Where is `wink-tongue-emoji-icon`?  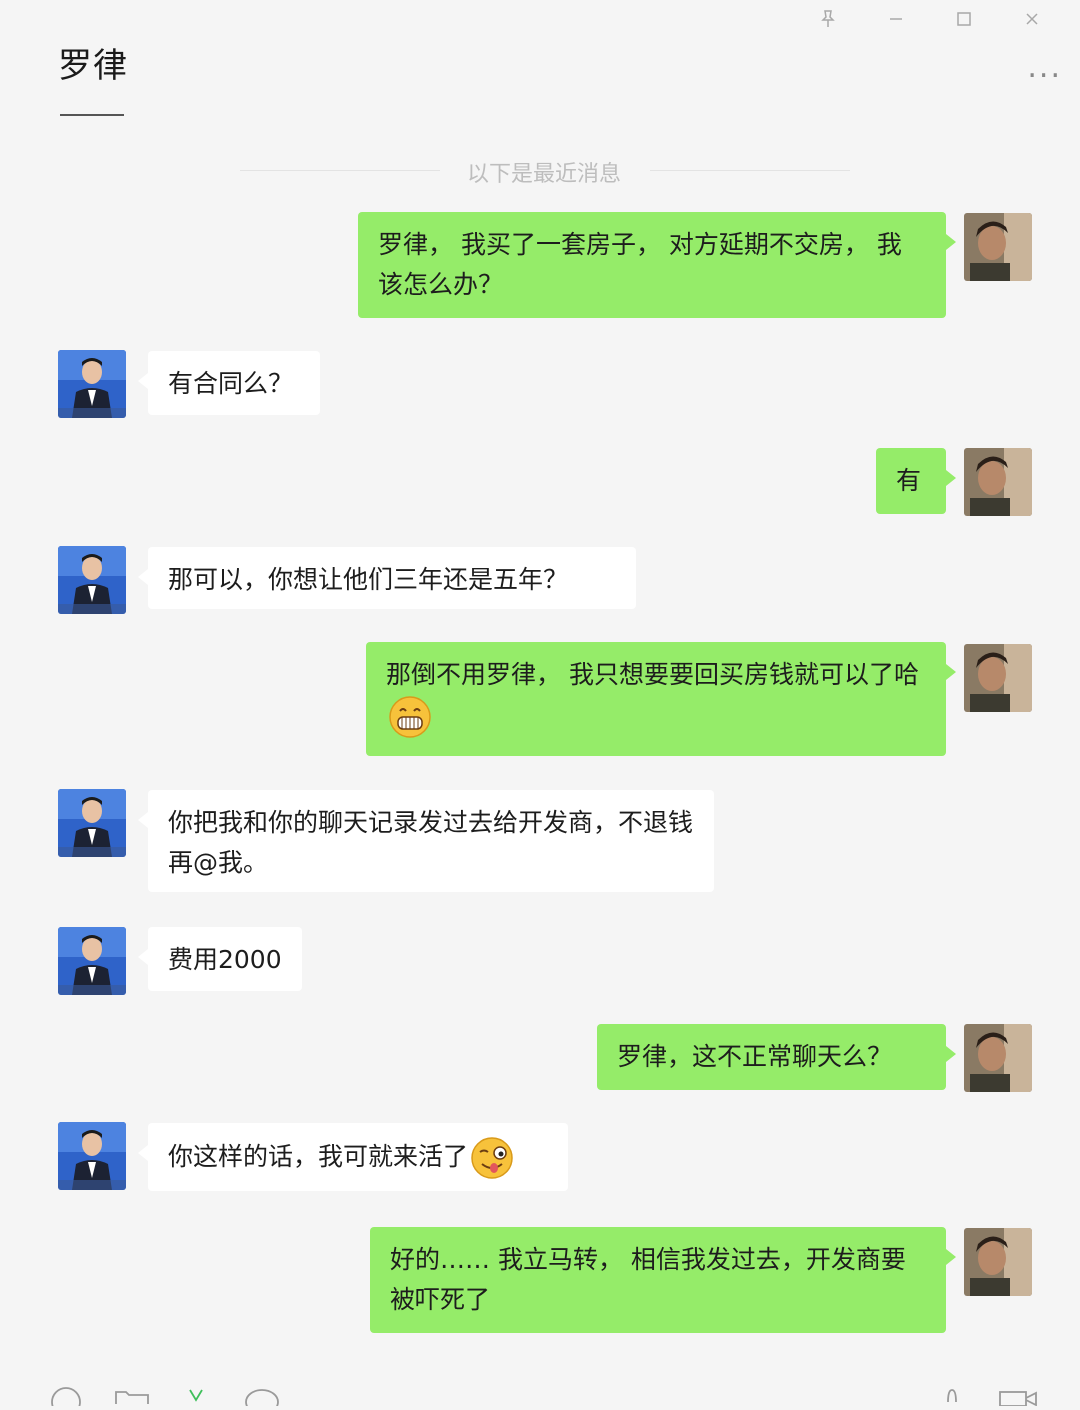
wink-tongue-emoji-icon is located at coordinates (492, 1158).